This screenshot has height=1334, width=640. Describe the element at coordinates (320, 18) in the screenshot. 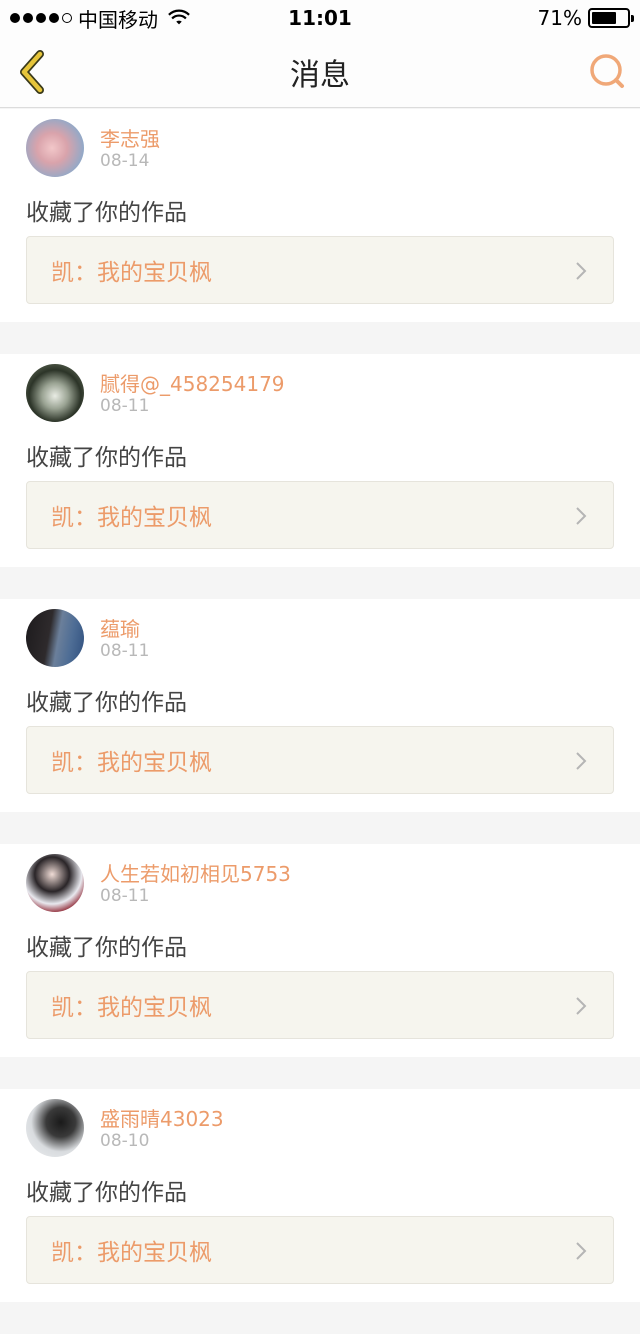

I see `status-bar: 中国移动 11:01 71%` at that location.